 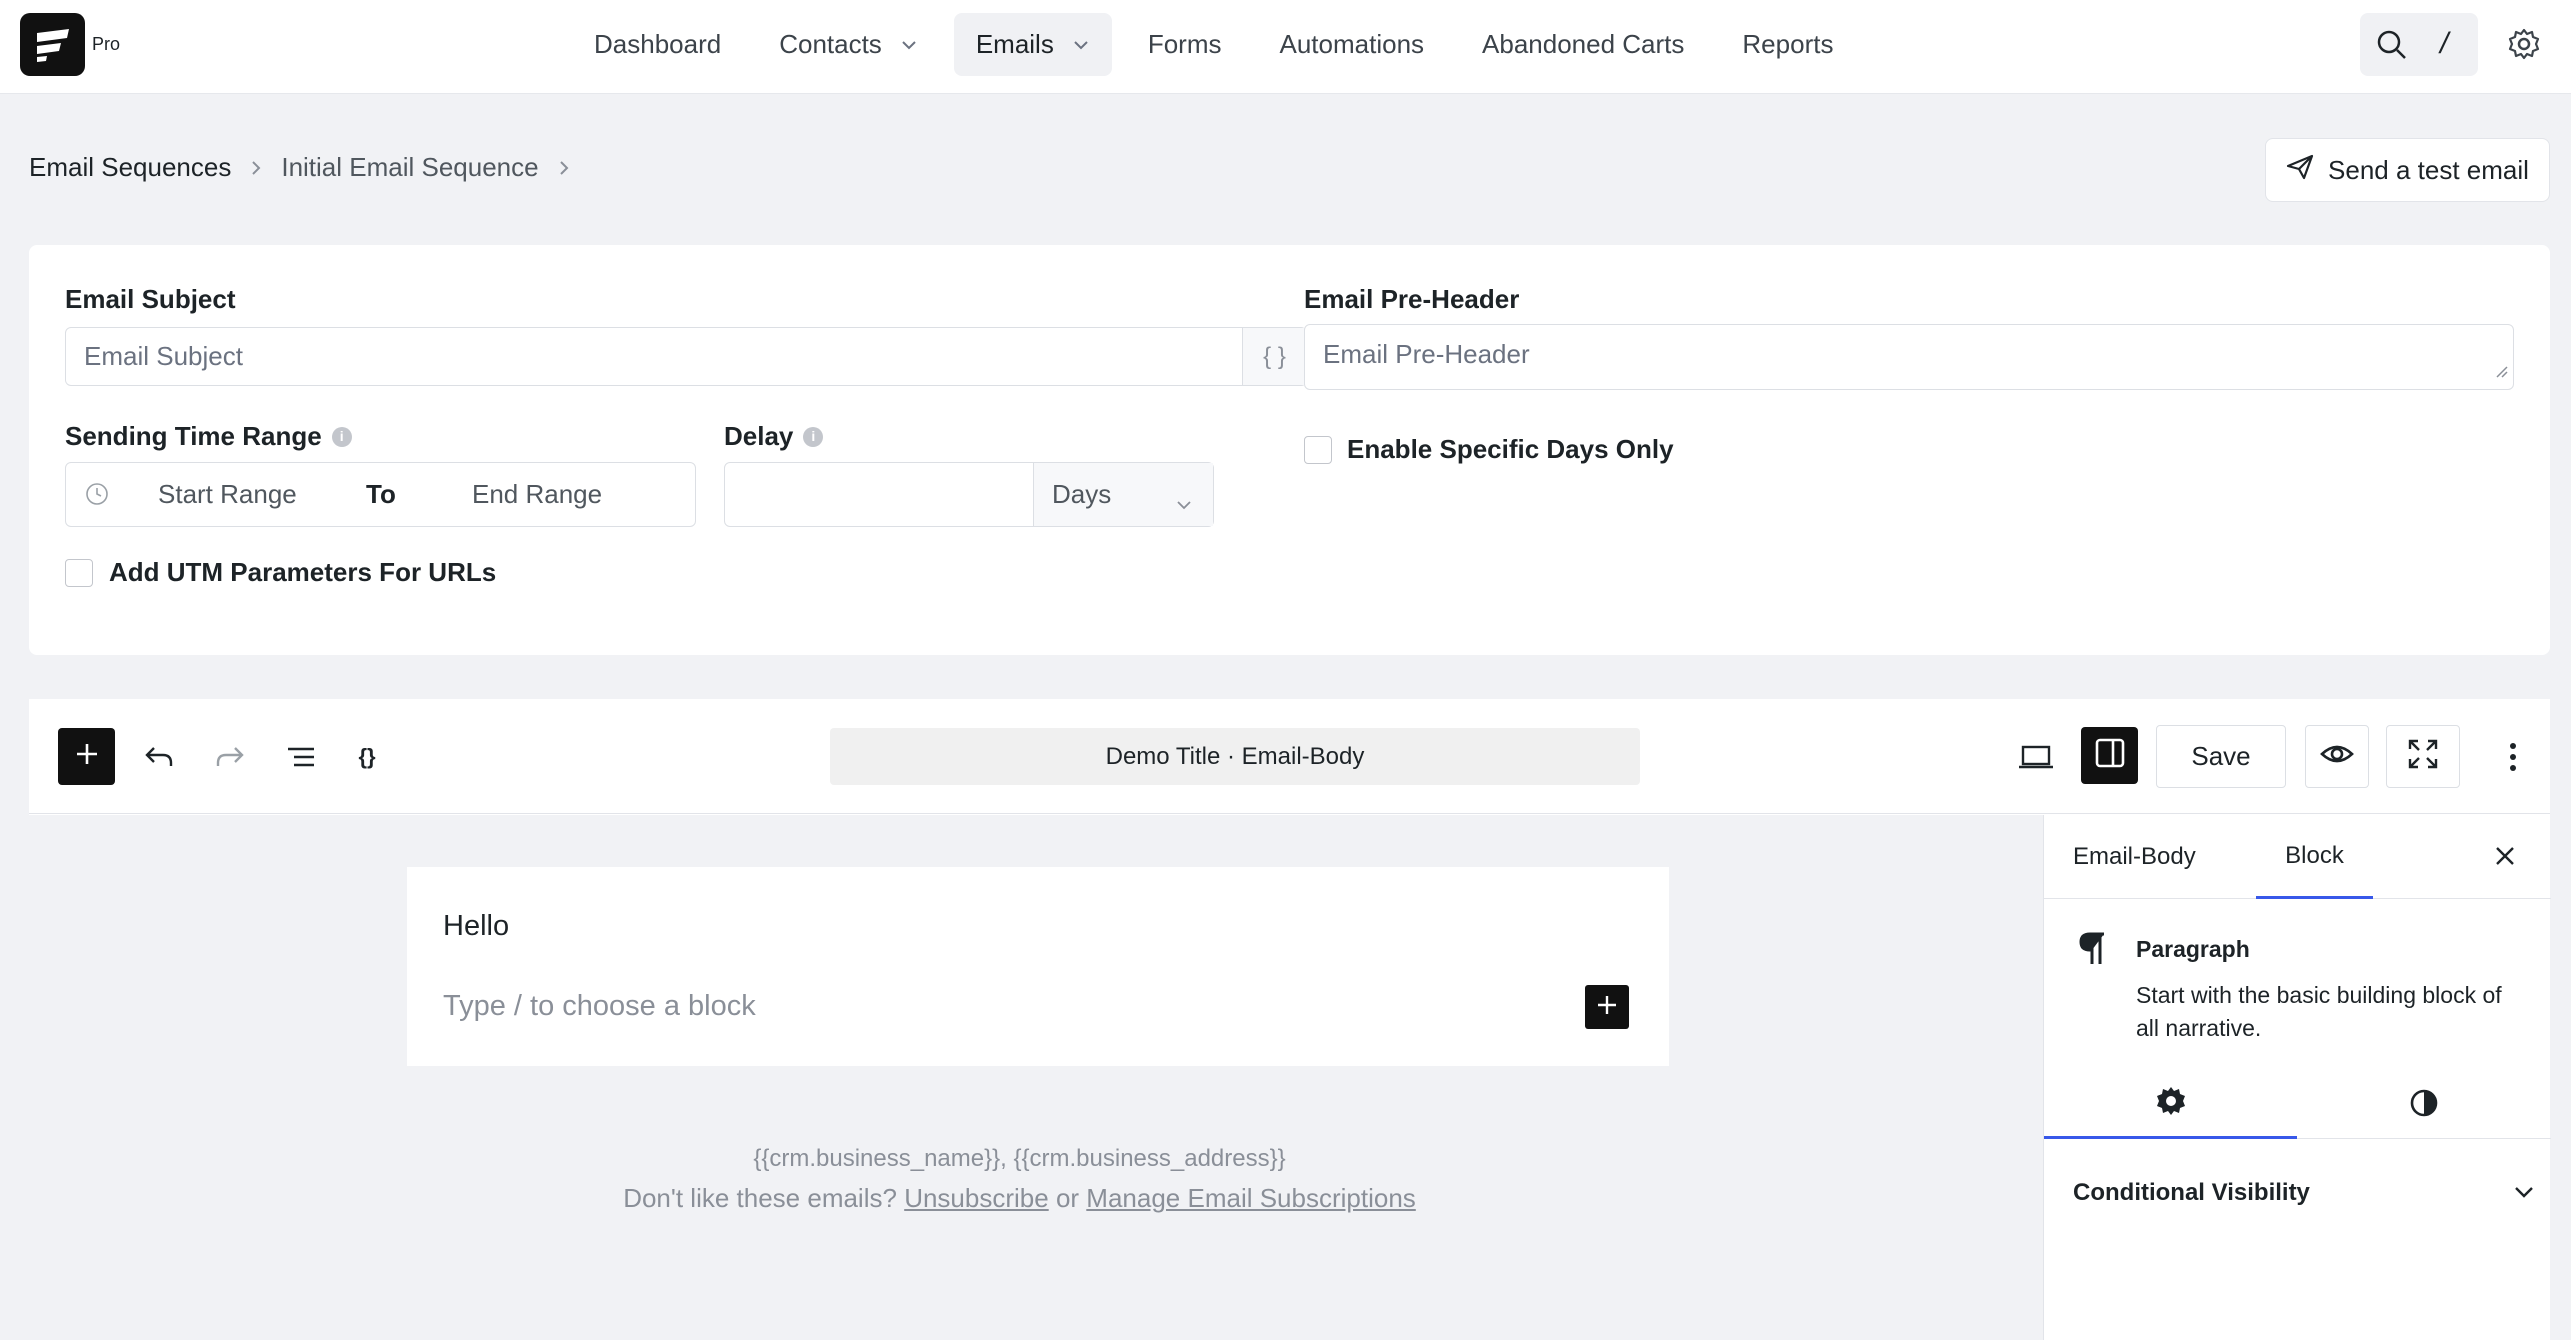 I want to click on nav-emails: Emails, so click(x=1032, y=44).